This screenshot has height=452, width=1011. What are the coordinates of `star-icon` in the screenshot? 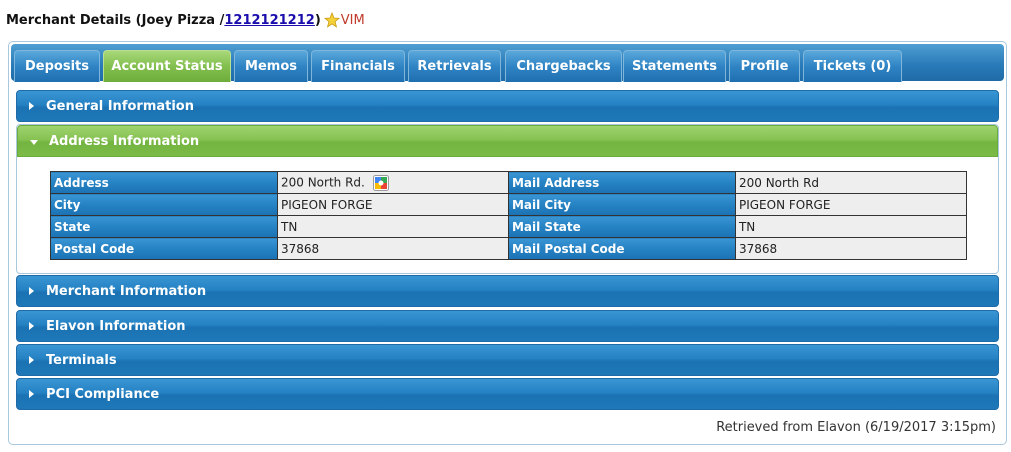 It's located at (331, 20).